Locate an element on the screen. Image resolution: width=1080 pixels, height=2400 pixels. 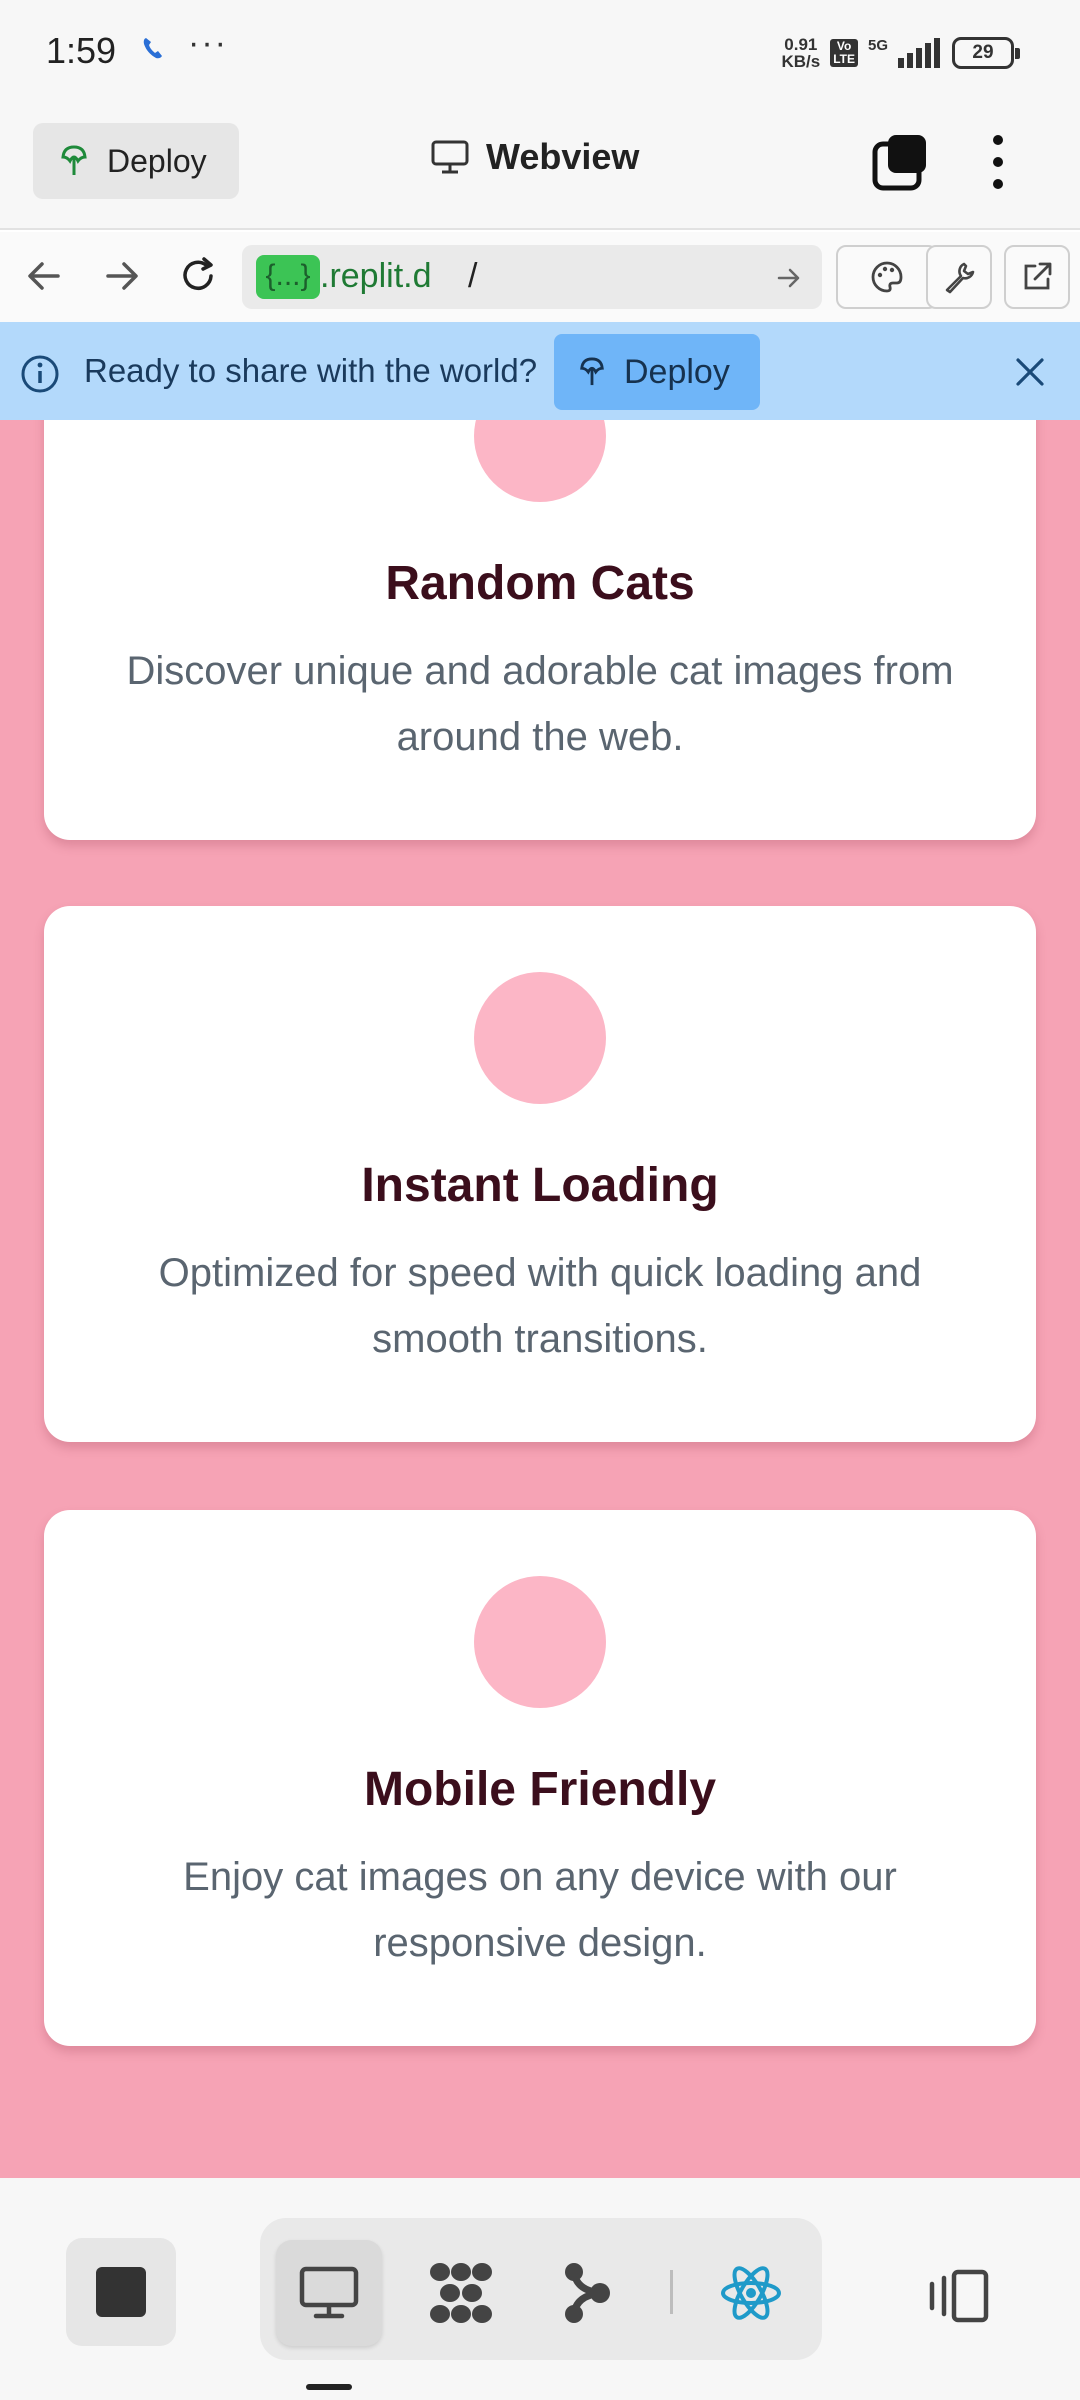
react-icon is located at coordinates (751, 2293).